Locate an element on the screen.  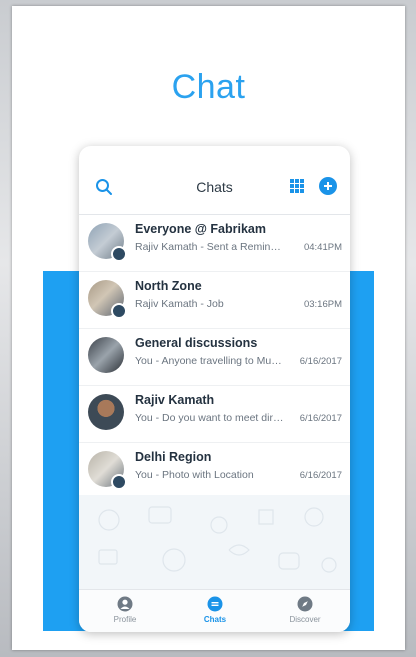
bottom-tab-bar: Profile Chats Discover is located at coordinates (214, 610).